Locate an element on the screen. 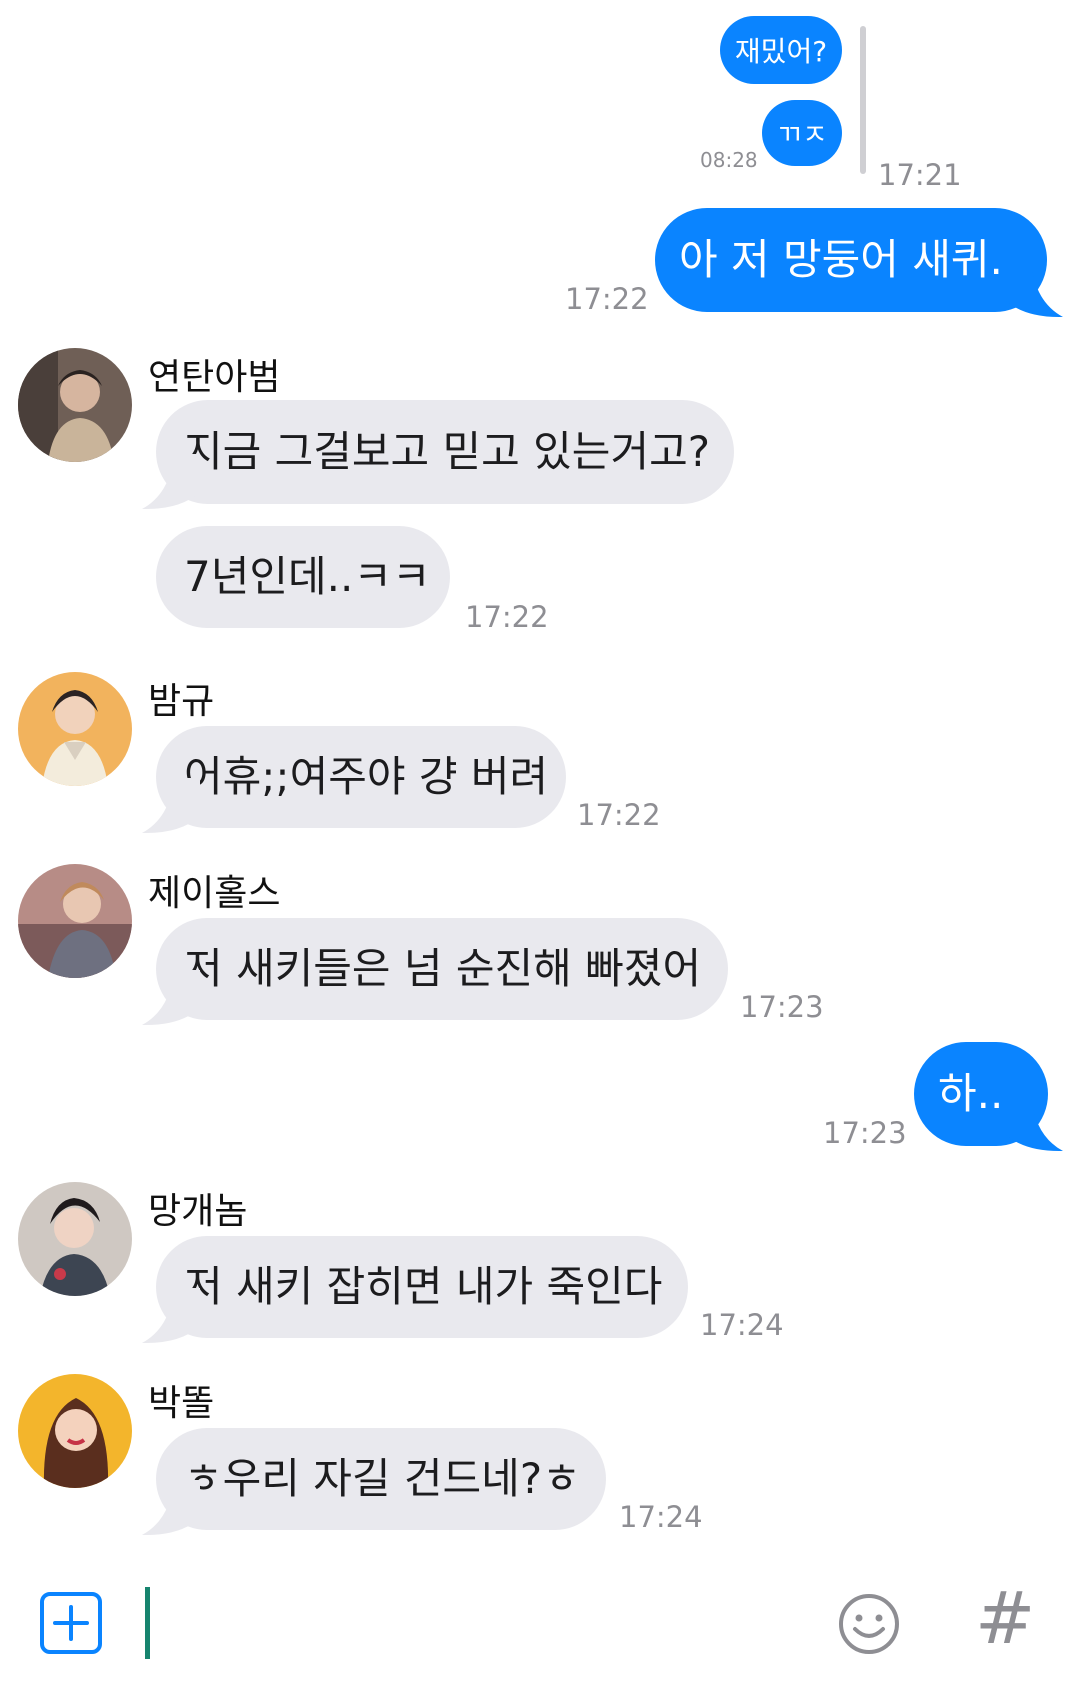  incoming-message-bubble: 저 새키들은 넘 순진해 빠졌어 is located at coordinates (442, 969).